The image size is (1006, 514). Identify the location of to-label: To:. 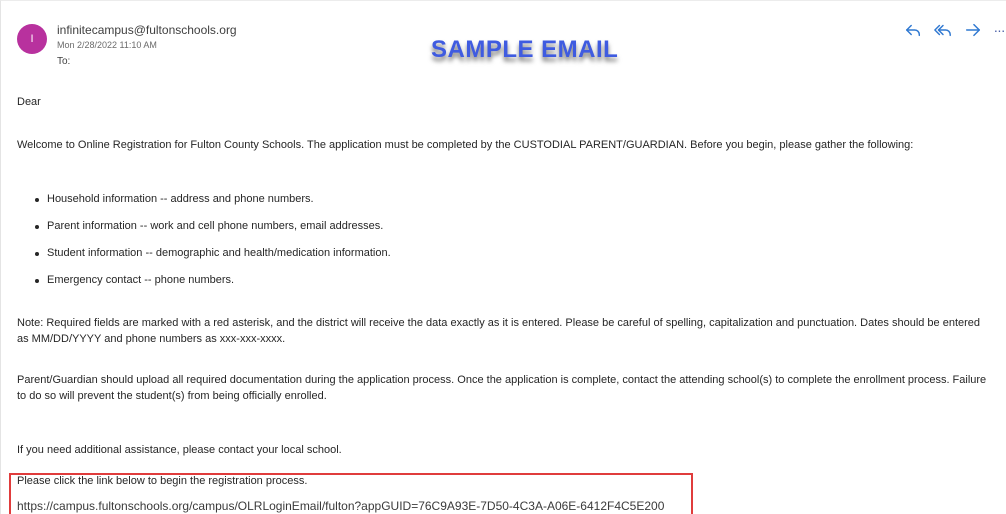
(64, 61).